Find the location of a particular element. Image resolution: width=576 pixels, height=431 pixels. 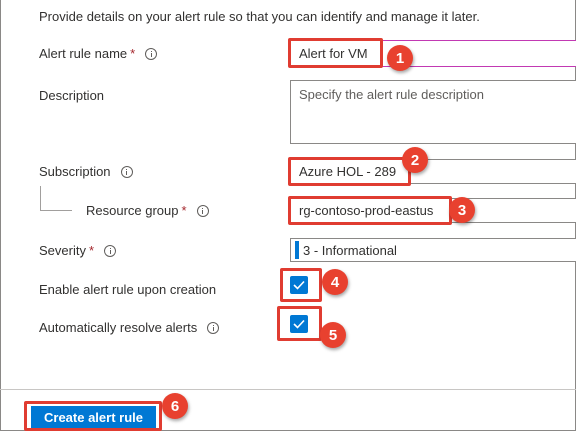

auto-resolve-label: Automatically resolve alerts is located at coordinates (129, 327).